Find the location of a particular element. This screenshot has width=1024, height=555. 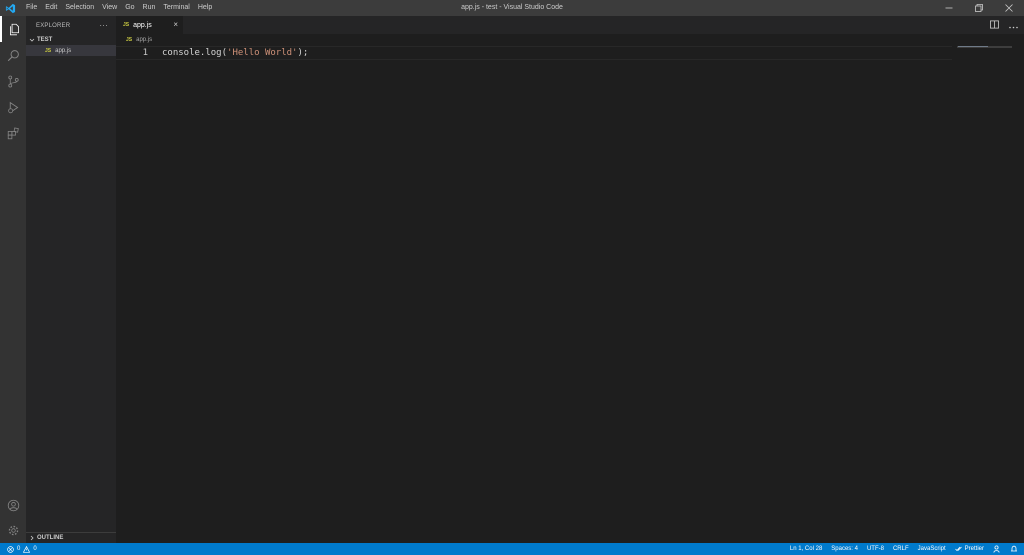

code-line: console.log('Hello World'); is located at coordinates (235, 53).